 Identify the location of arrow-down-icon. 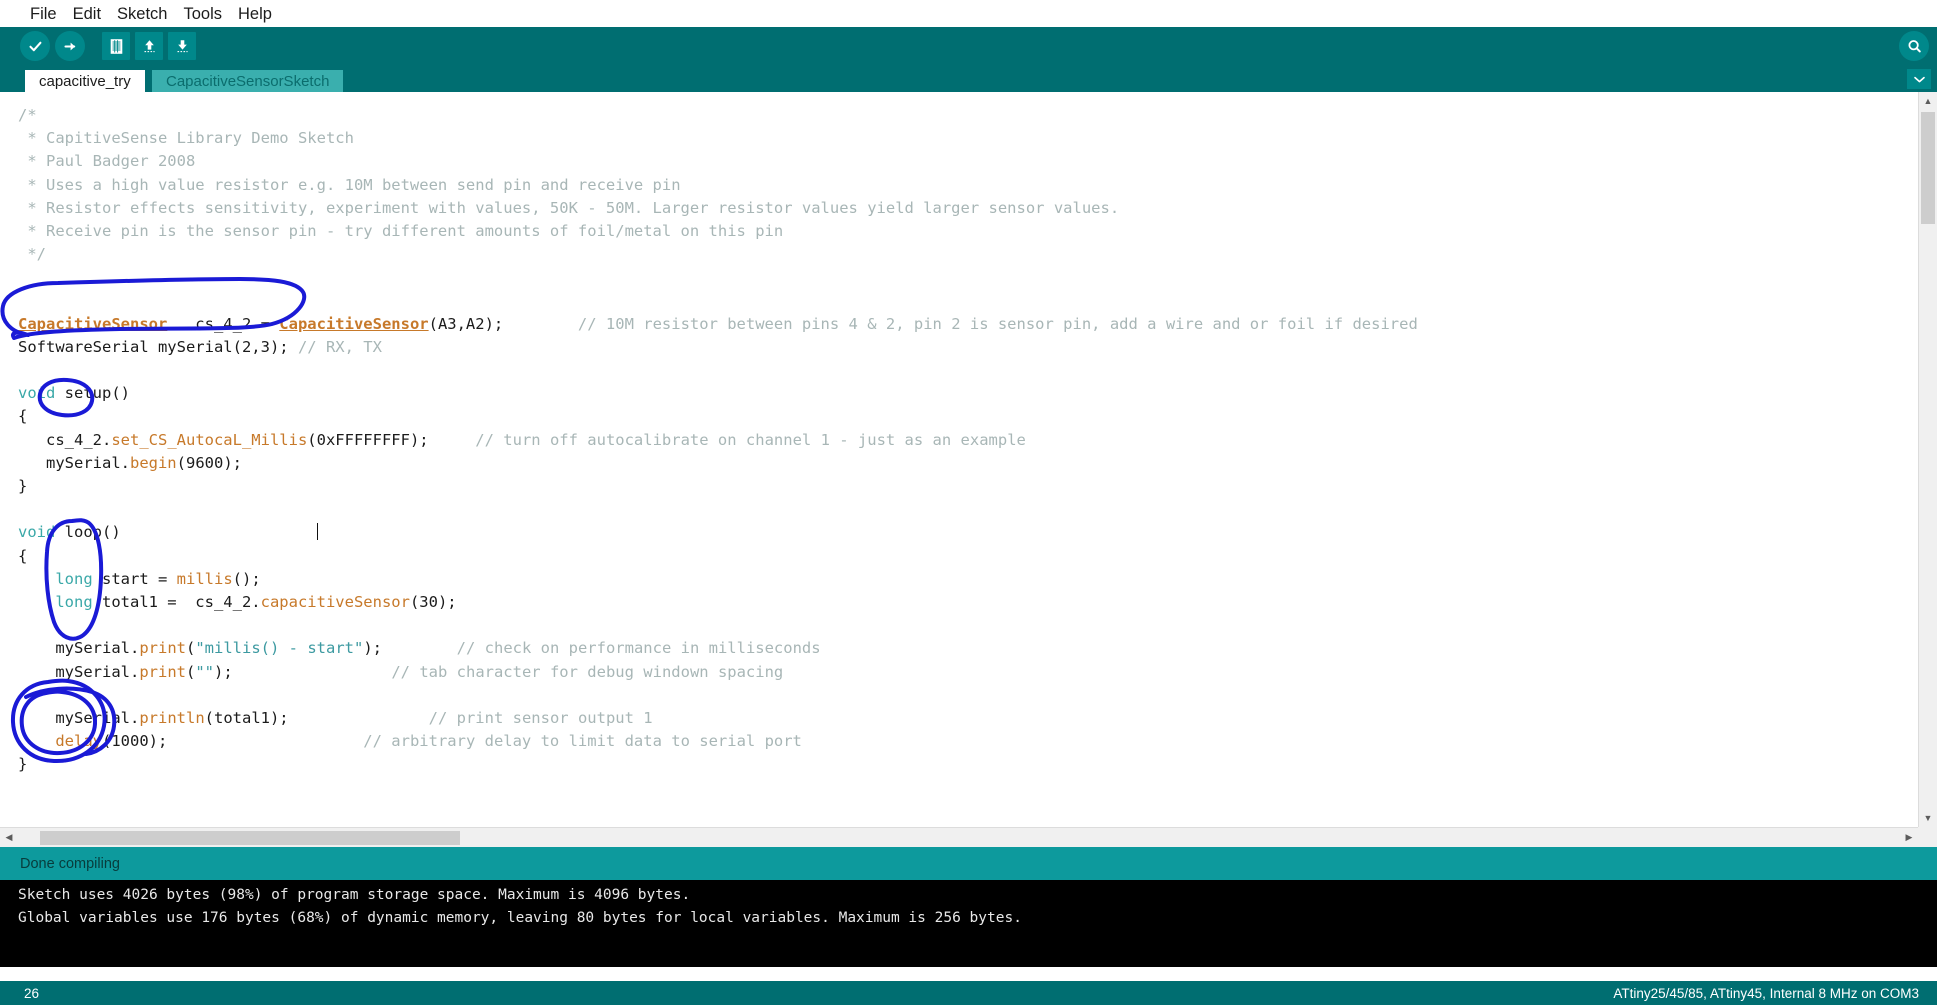
(182, 45).